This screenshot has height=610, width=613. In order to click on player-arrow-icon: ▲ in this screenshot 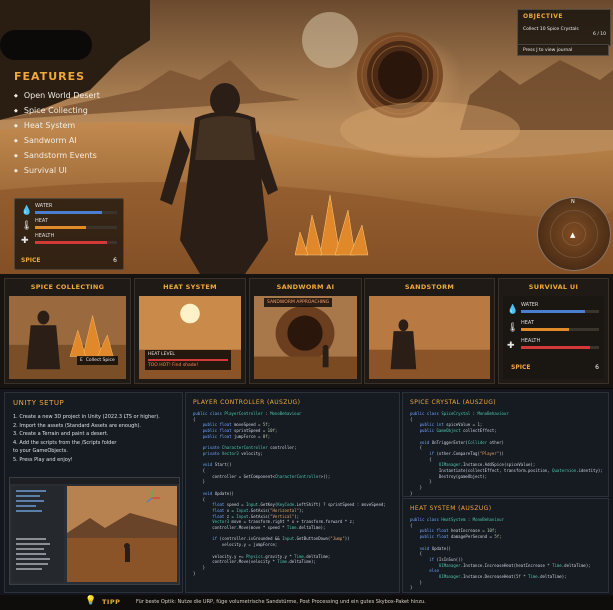, I will do `click(573, 235)`.